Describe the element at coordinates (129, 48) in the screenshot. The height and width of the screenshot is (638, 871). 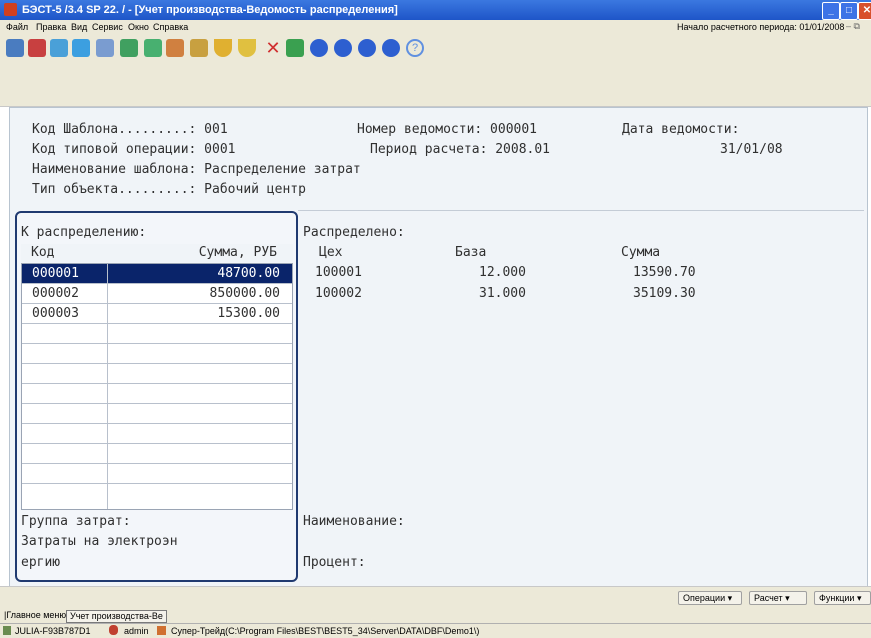
I see `grid-icon` at that location.